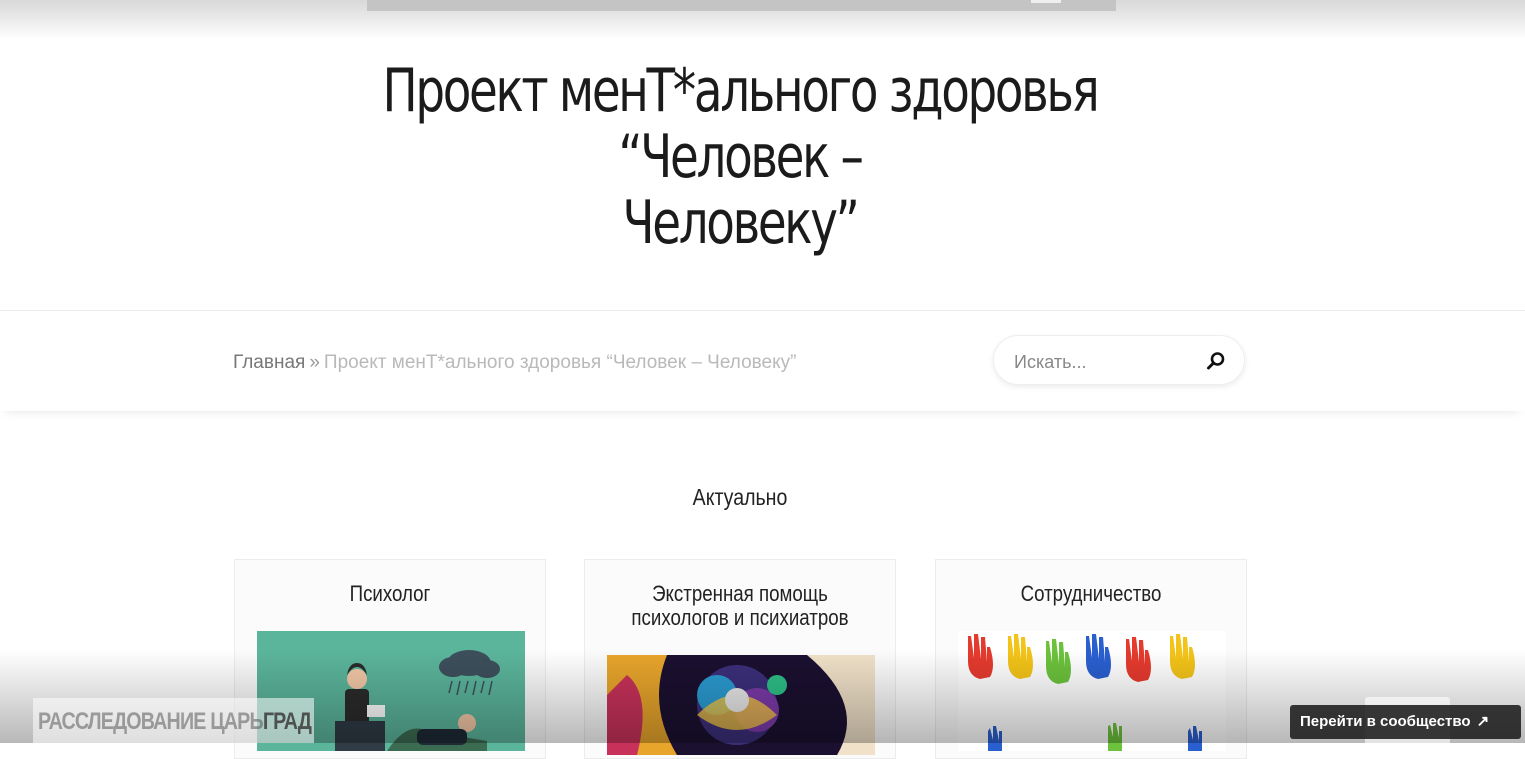 The image size is (1525, 759). Describe the element at coordinates (741, 705) in the screenshot. I see `abstract-colorful-head` at that location.